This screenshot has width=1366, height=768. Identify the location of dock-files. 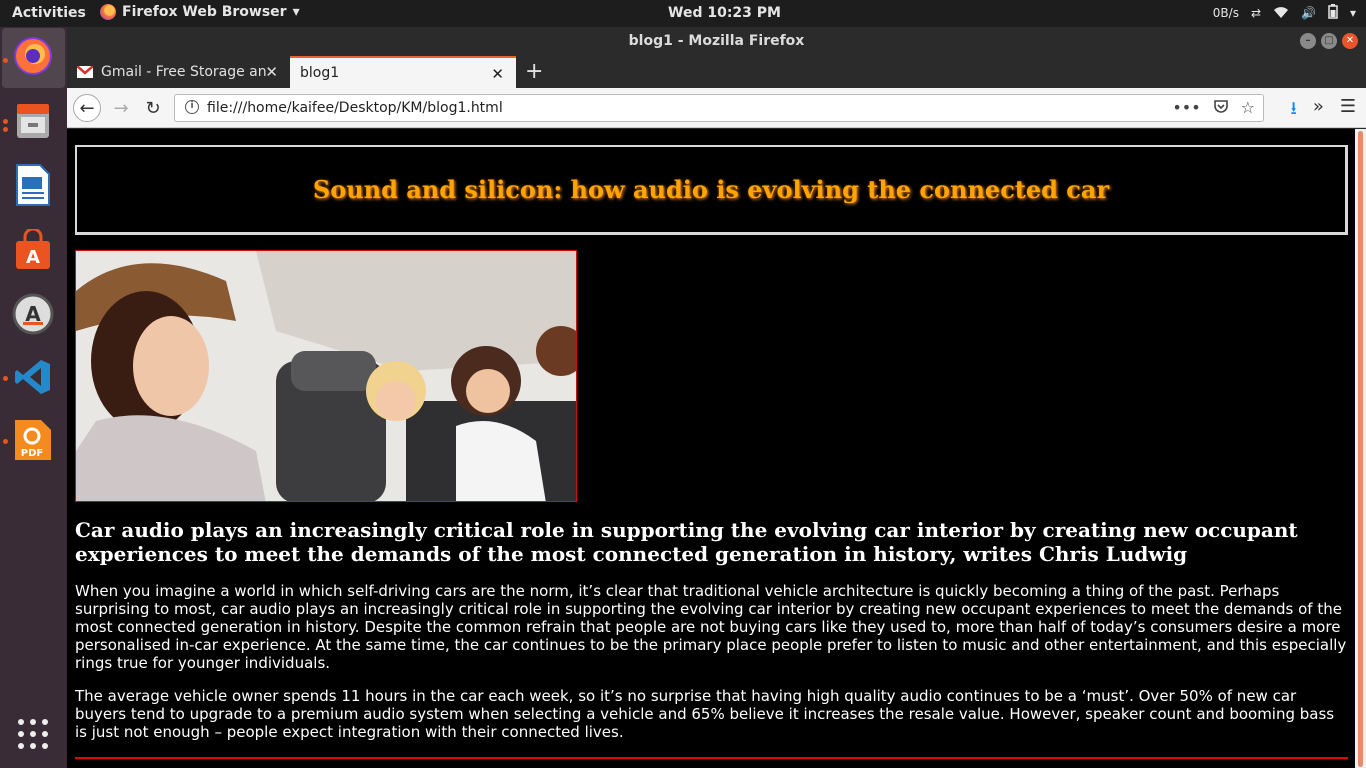
(33, 120).